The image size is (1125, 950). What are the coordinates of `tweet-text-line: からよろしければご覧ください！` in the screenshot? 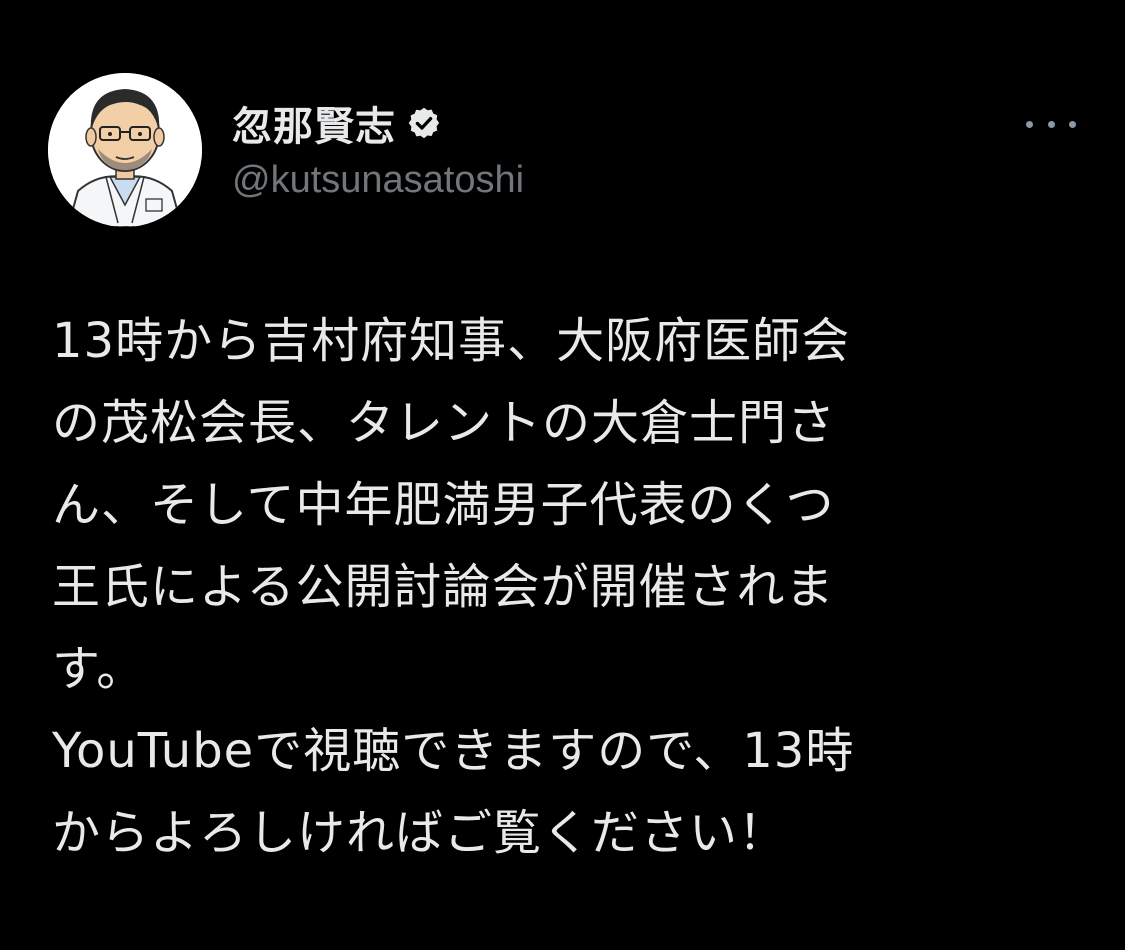 It's located at (420, 833).